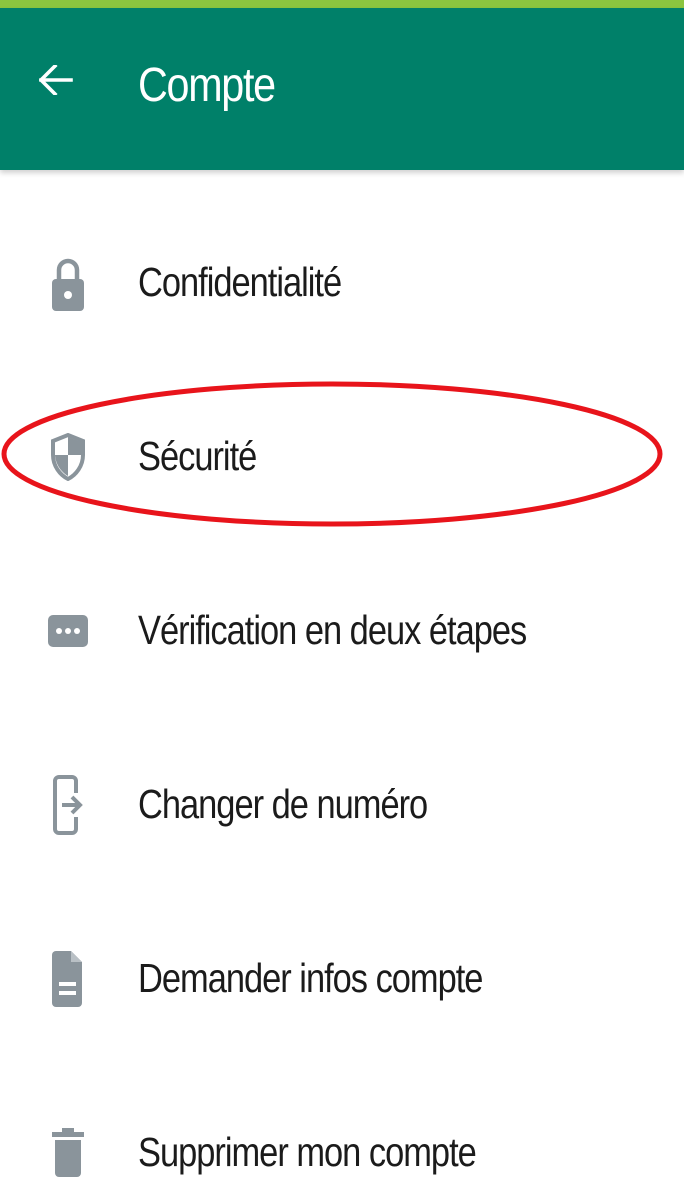 Image resolution: width=684 pixels, height=1185 pixels. Describe the element at coordinates (68, 457) in the screenshot. I see `shield-icon` at that location.